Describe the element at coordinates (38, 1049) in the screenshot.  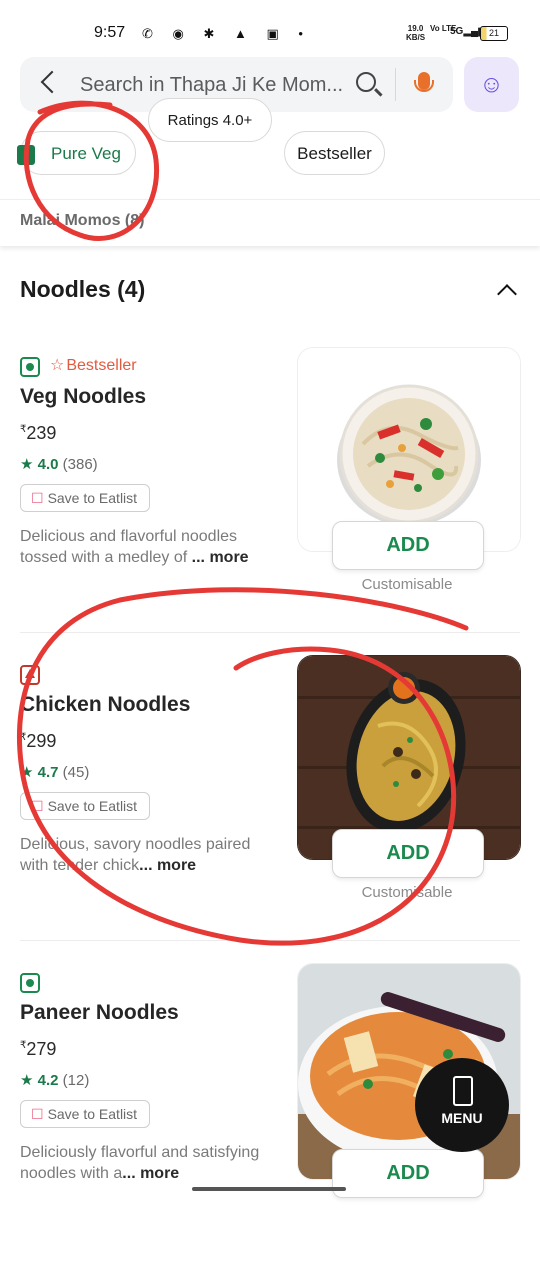
I see `item-price: ₹279` at that location.